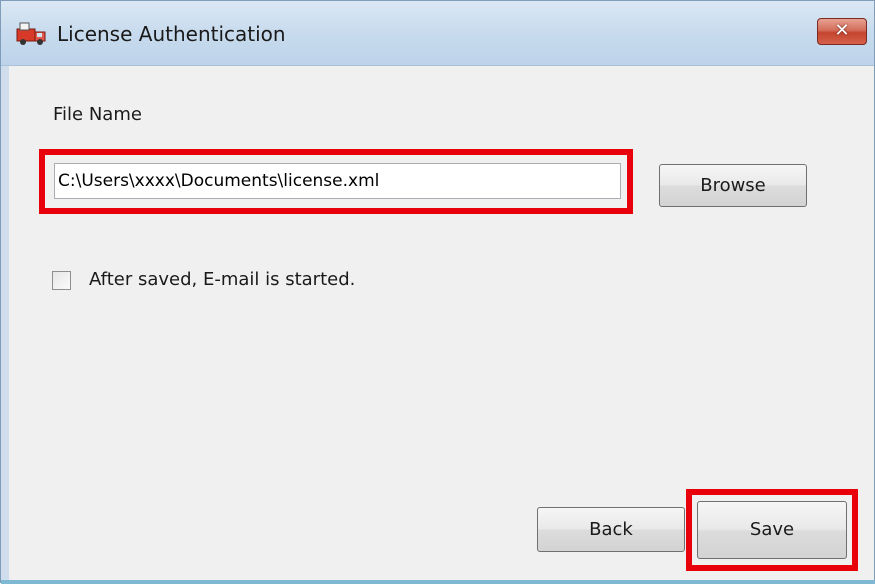  Describe the element at coordinates (733, 185) in the screenshot. I see `browse-button: Browse` at that location.